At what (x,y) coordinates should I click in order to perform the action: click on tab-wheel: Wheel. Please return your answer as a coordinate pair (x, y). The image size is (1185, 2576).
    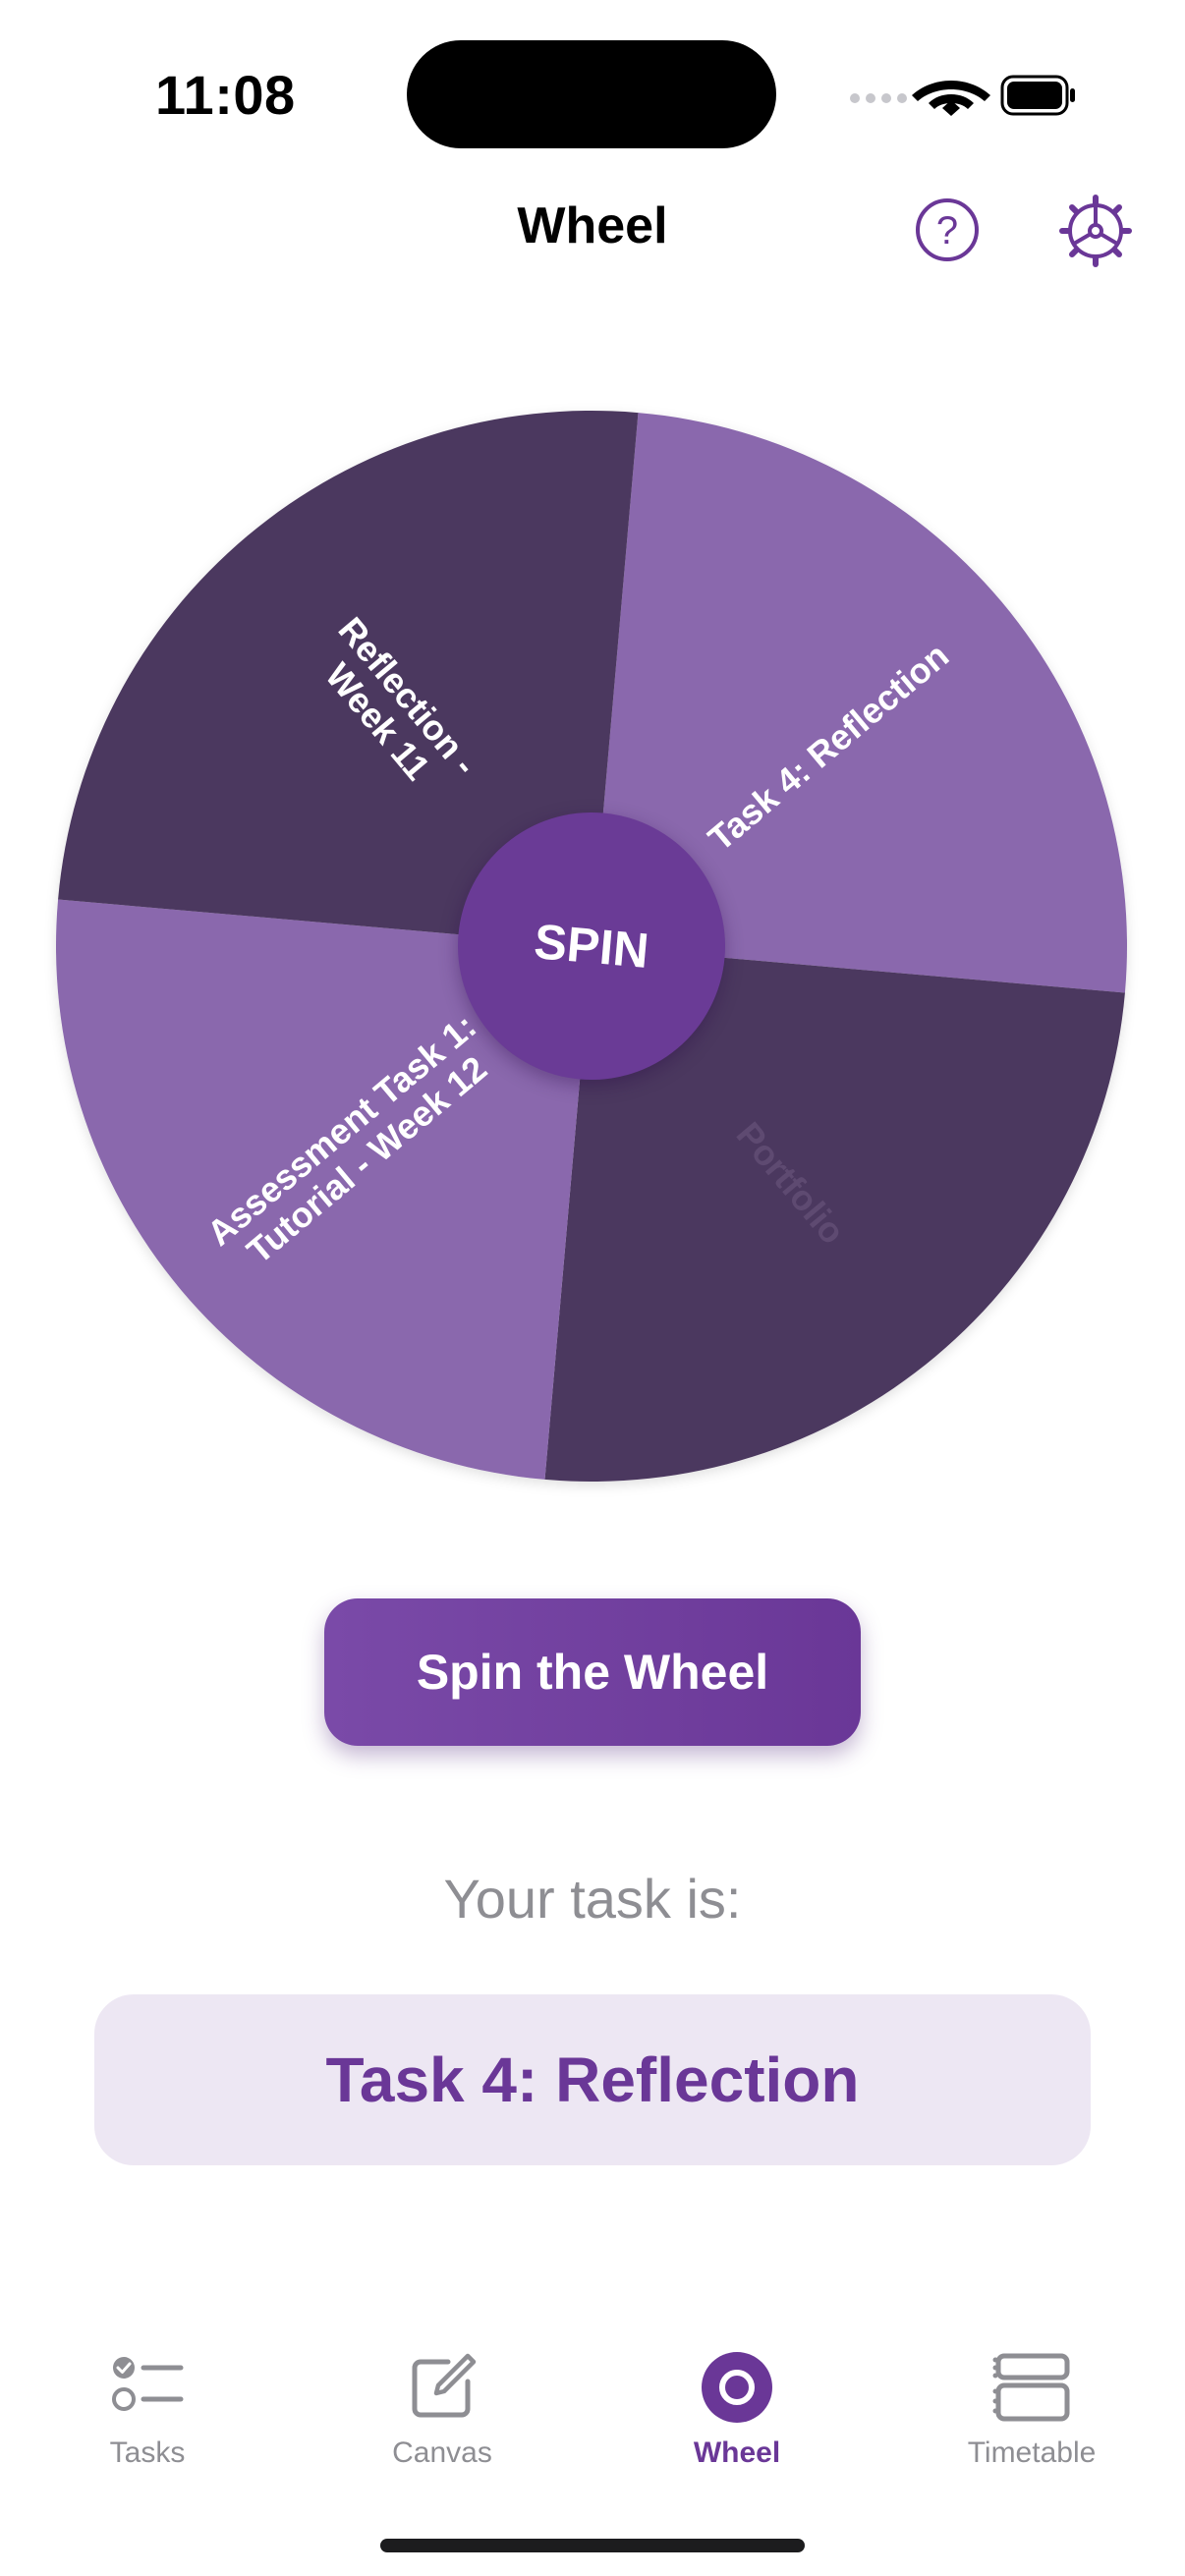
    Looking at the image, I should click on (737, 2416).